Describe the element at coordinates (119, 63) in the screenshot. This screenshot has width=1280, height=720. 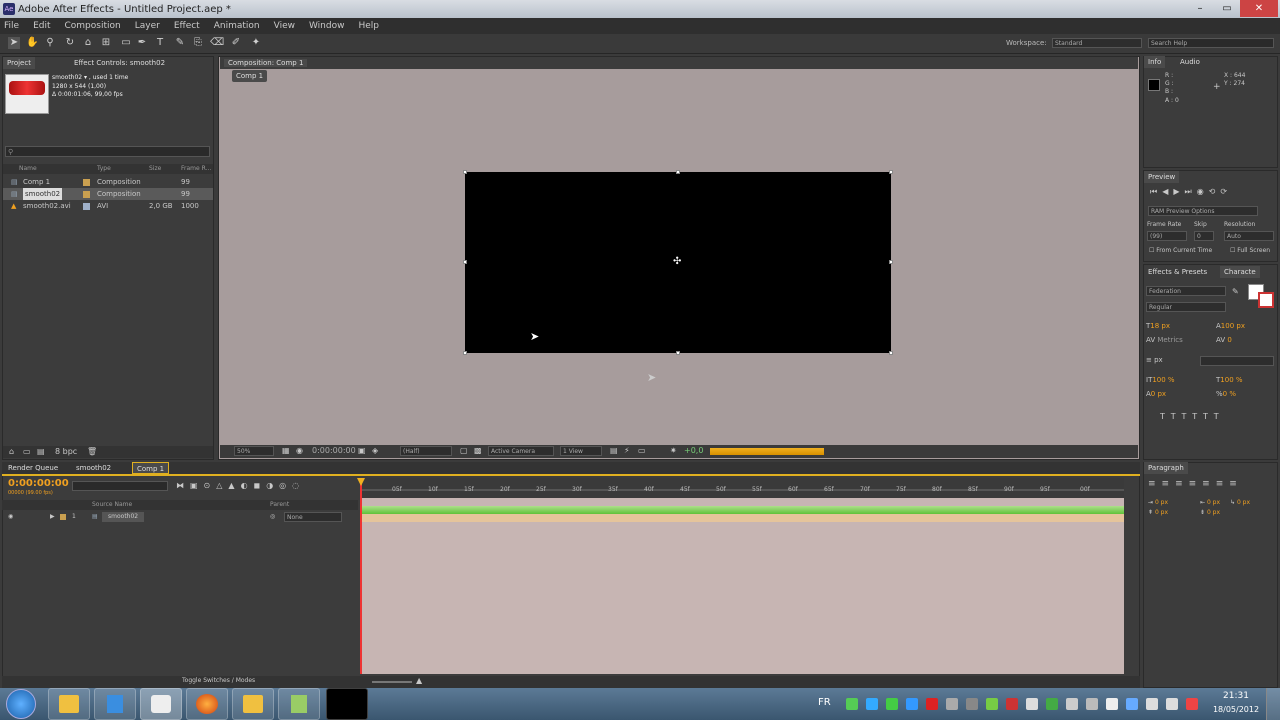
I see `tab-effect-controls: Effect Controls: smooth02` at that location.